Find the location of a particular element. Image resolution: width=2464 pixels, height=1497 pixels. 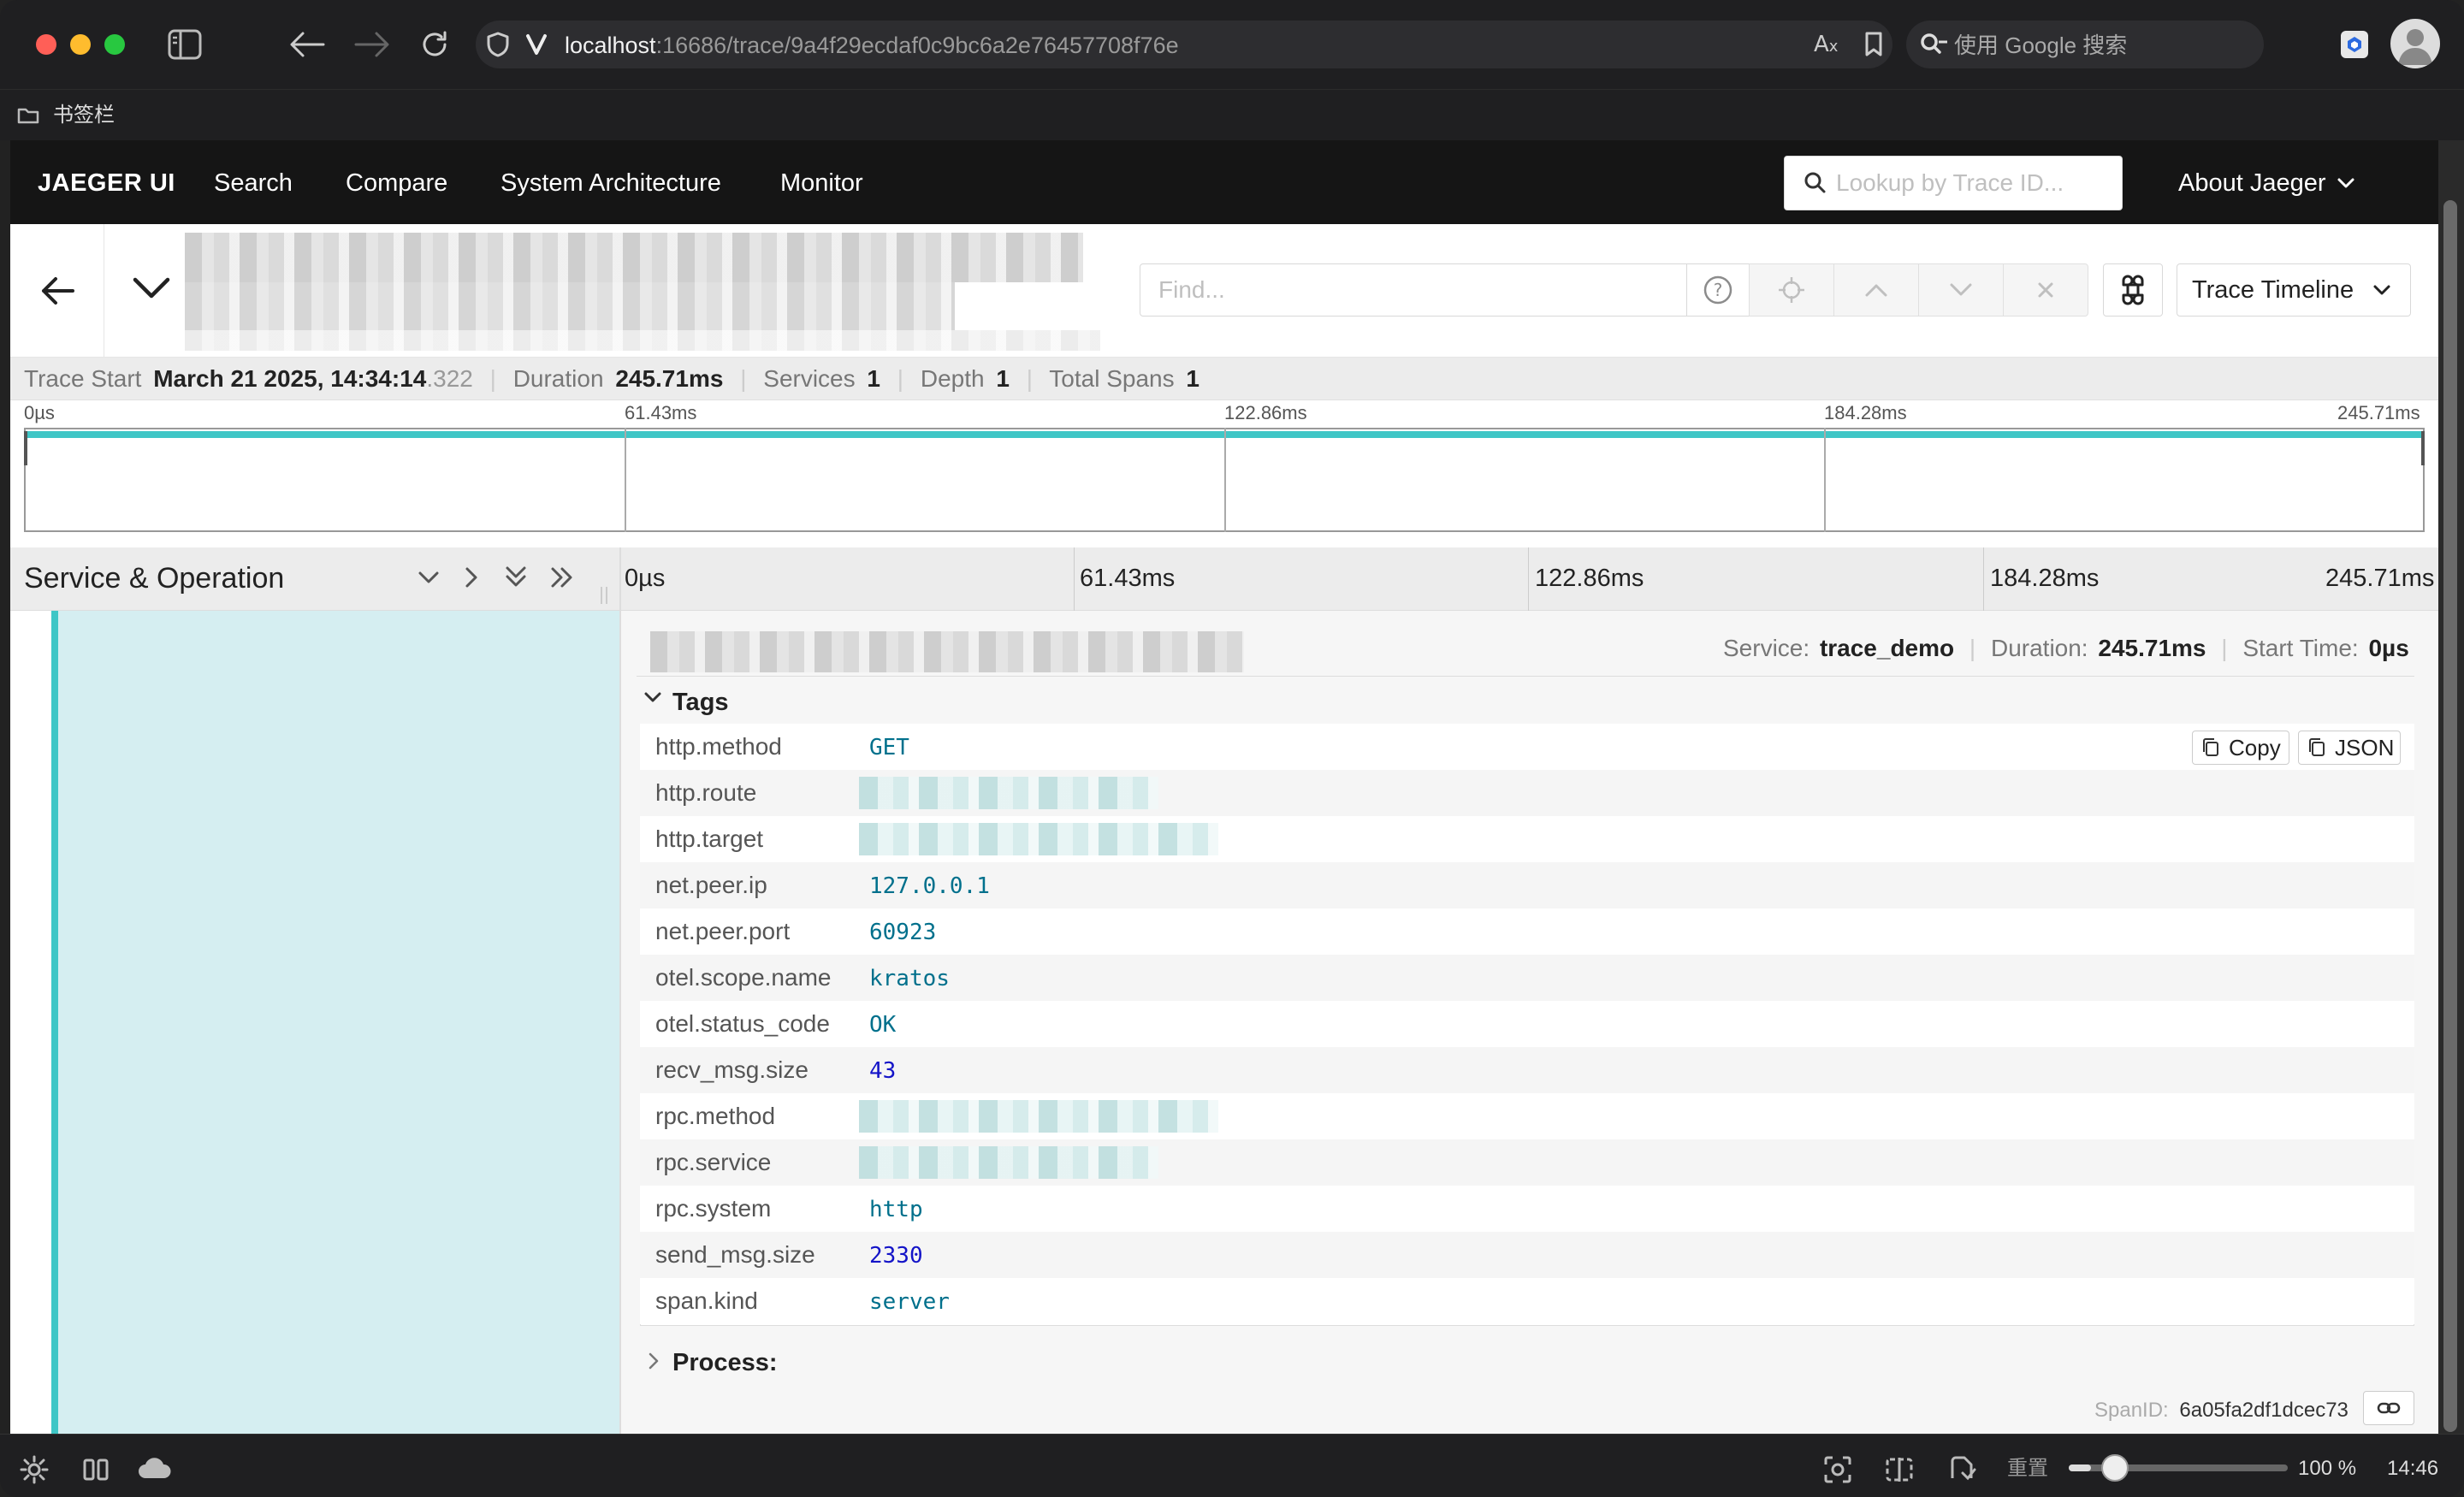

prev-match-button is located at coordinates (1876, 290).